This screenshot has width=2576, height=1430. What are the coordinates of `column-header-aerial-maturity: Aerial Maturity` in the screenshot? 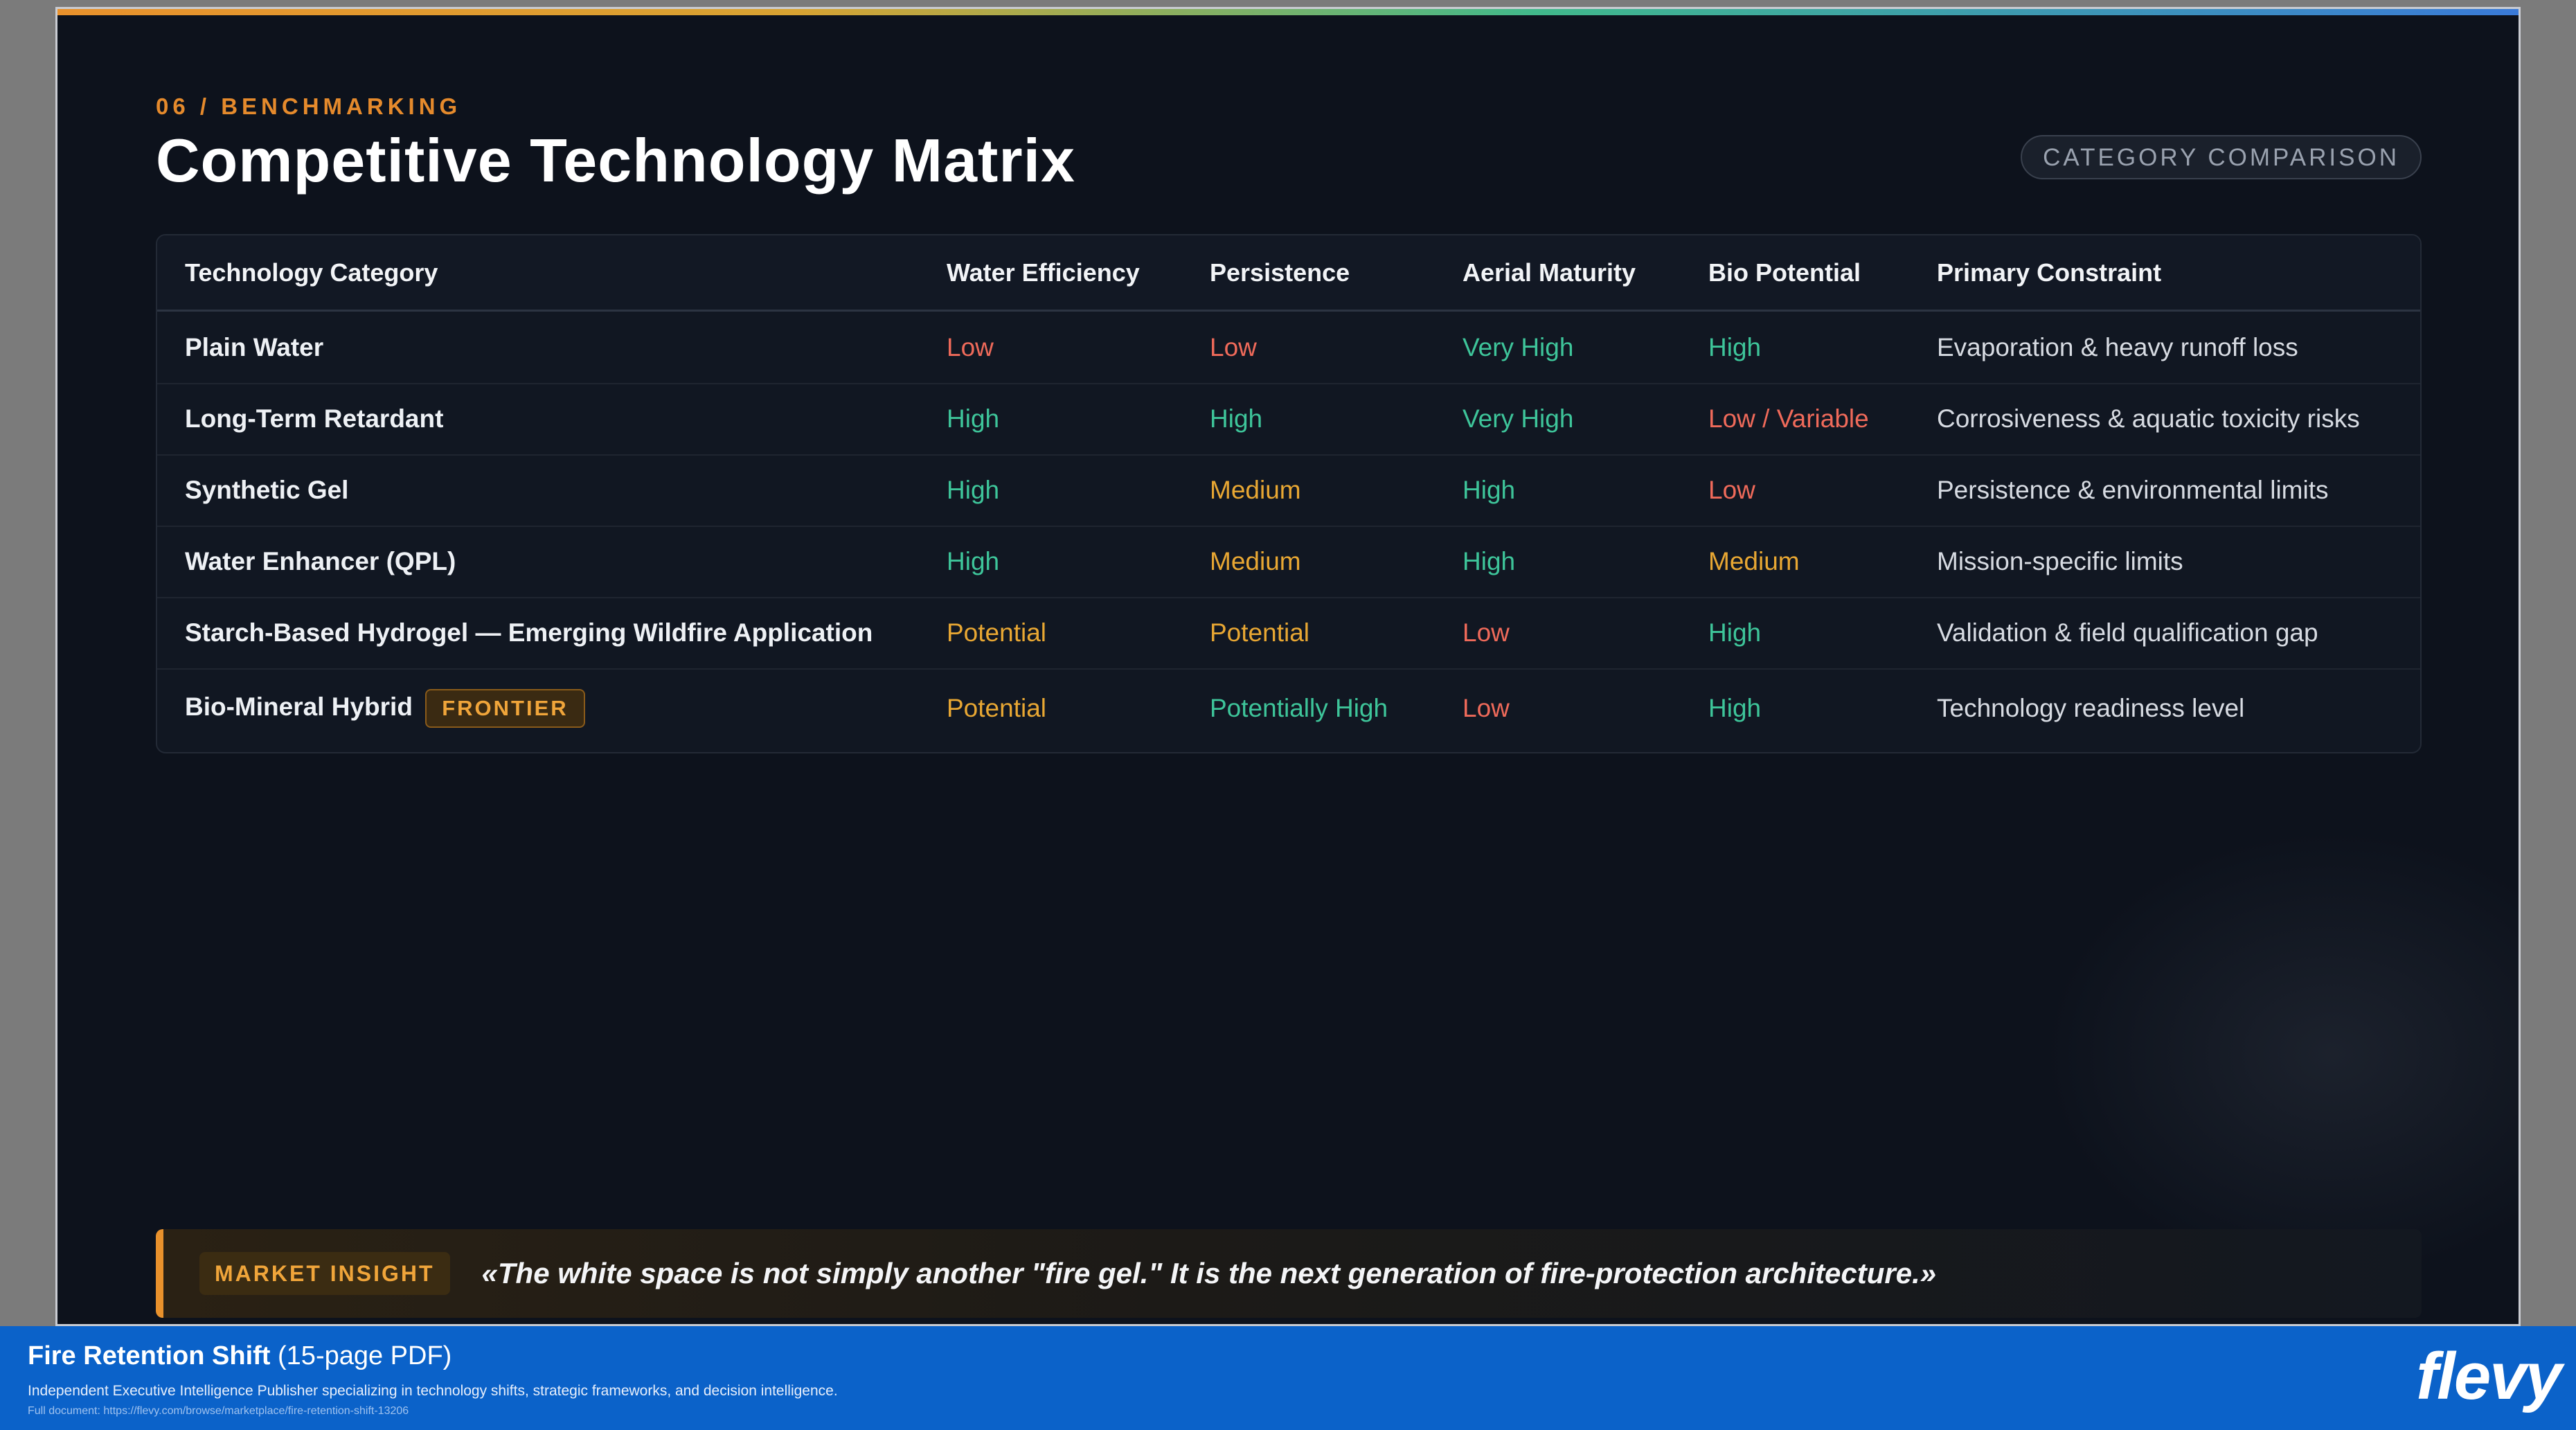 It's located at (1550, 272).